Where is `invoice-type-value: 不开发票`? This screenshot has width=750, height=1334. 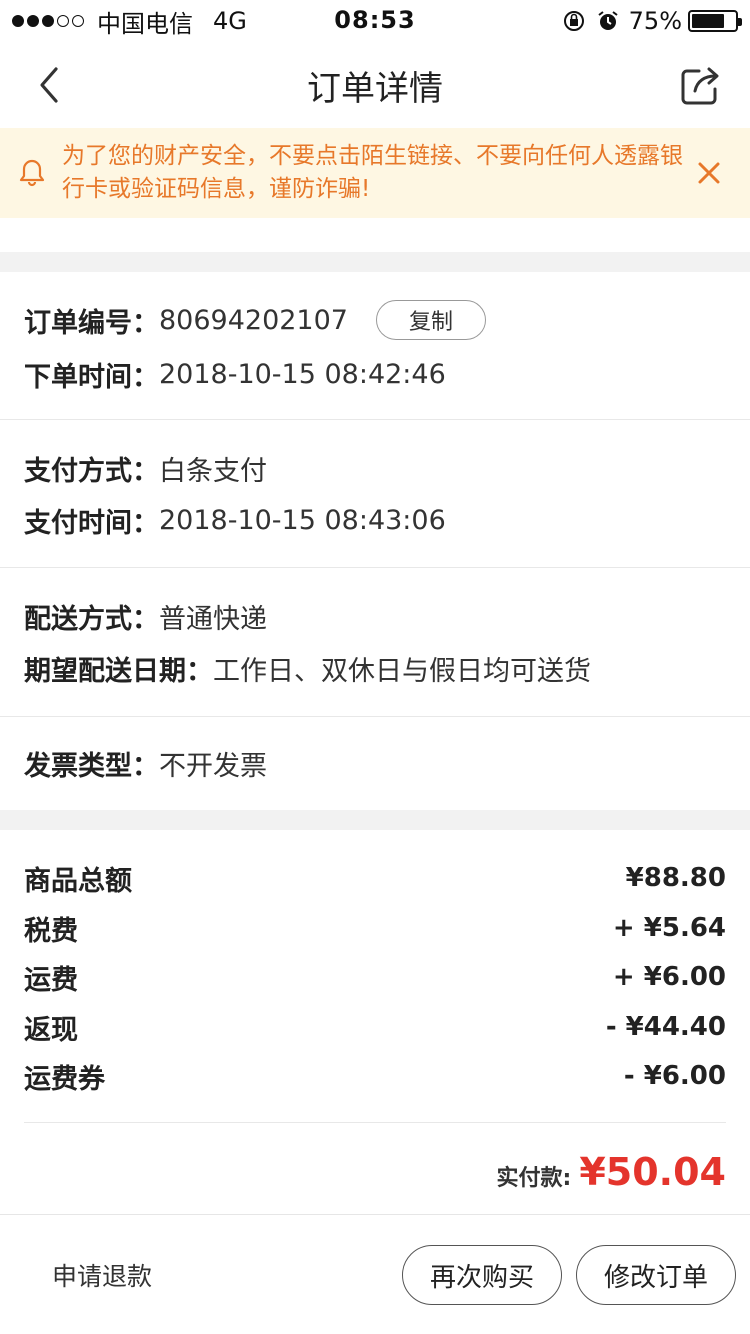 invoice-type-value: 不开发票 is located at coordinates (213, 766).